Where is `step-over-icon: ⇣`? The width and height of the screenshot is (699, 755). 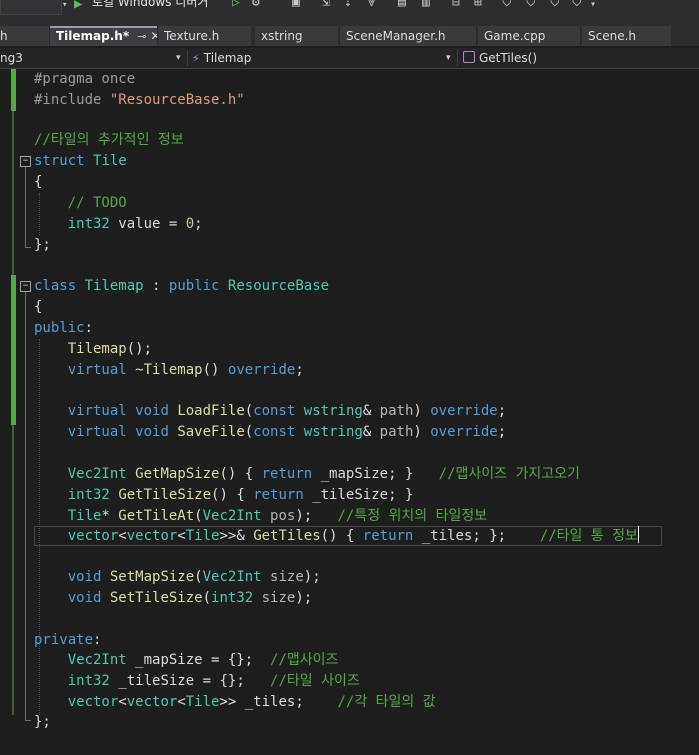 step-over-icon: ⇣ is located at coordinates (348, 5).